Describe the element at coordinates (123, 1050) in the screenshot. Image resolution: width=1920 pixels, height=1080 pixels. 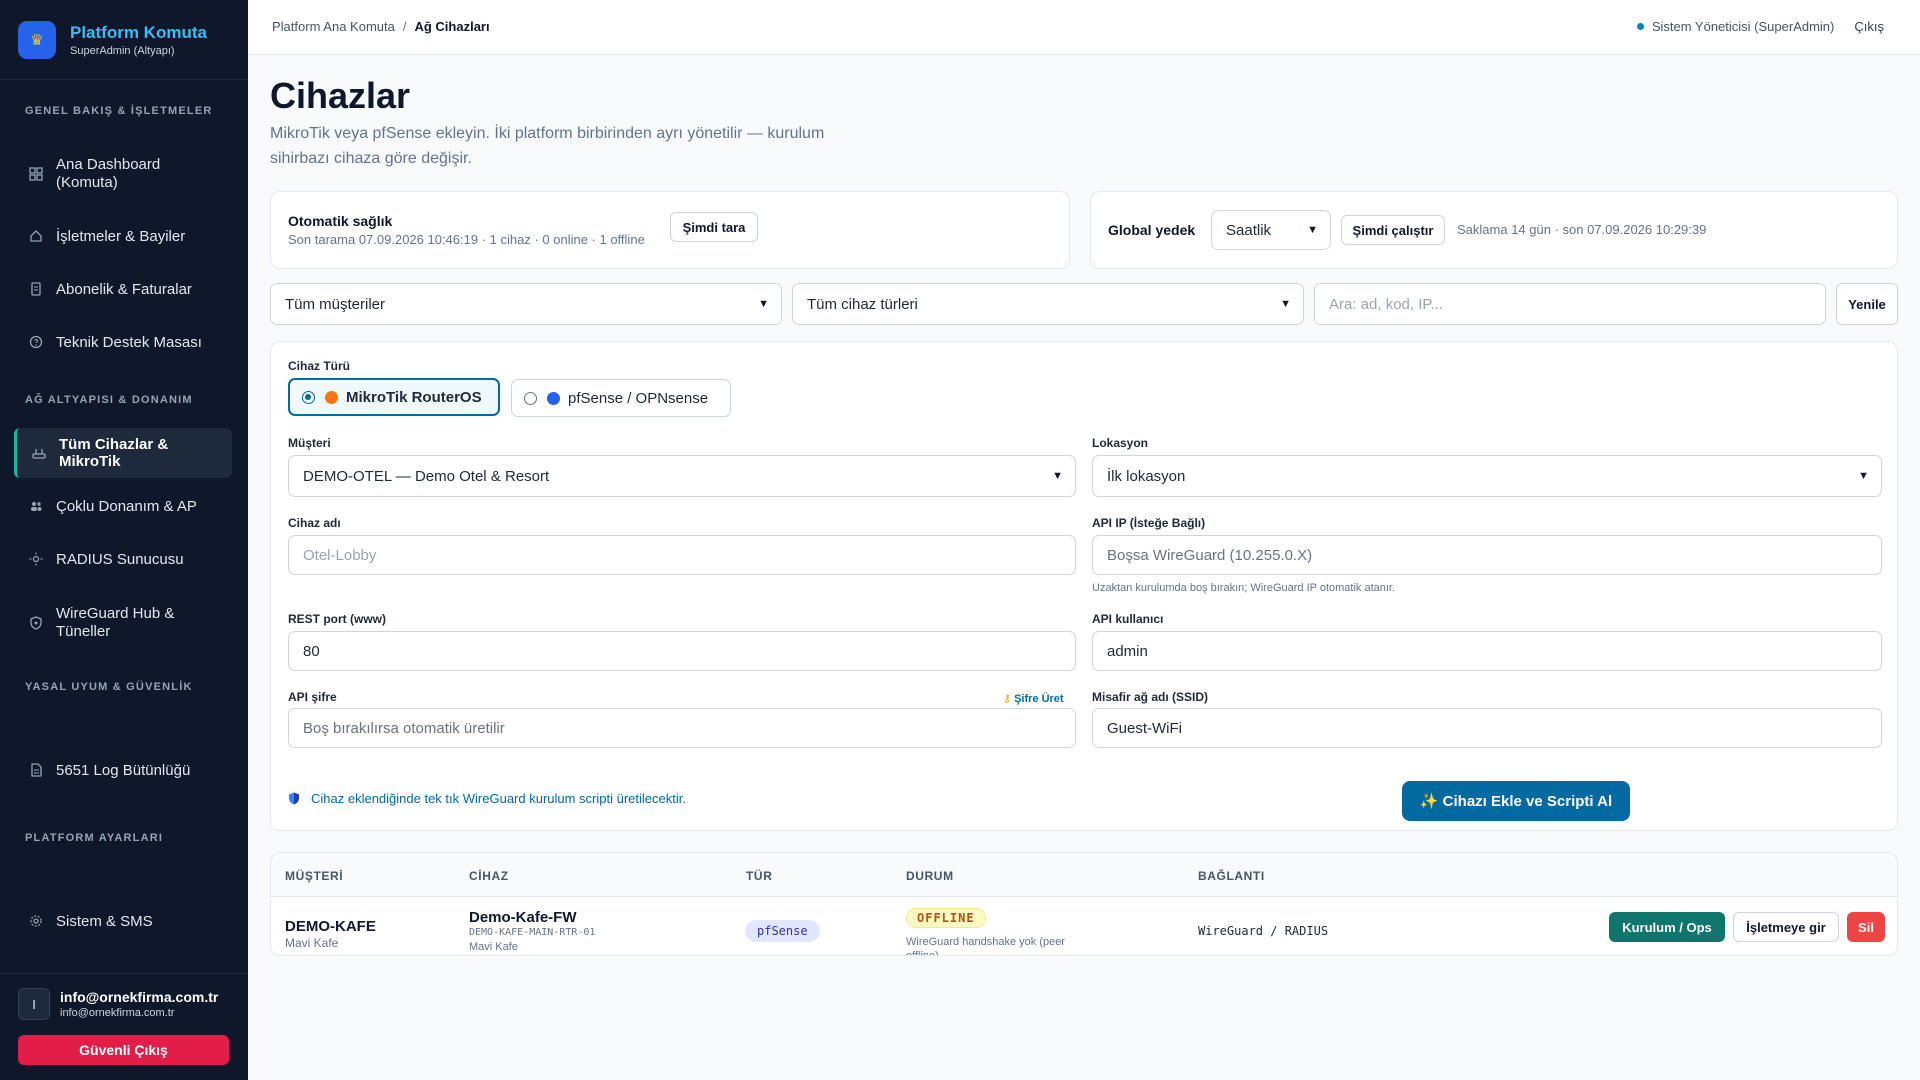
I see `secure-logout-button: Güvenli Çıkış` at that location.